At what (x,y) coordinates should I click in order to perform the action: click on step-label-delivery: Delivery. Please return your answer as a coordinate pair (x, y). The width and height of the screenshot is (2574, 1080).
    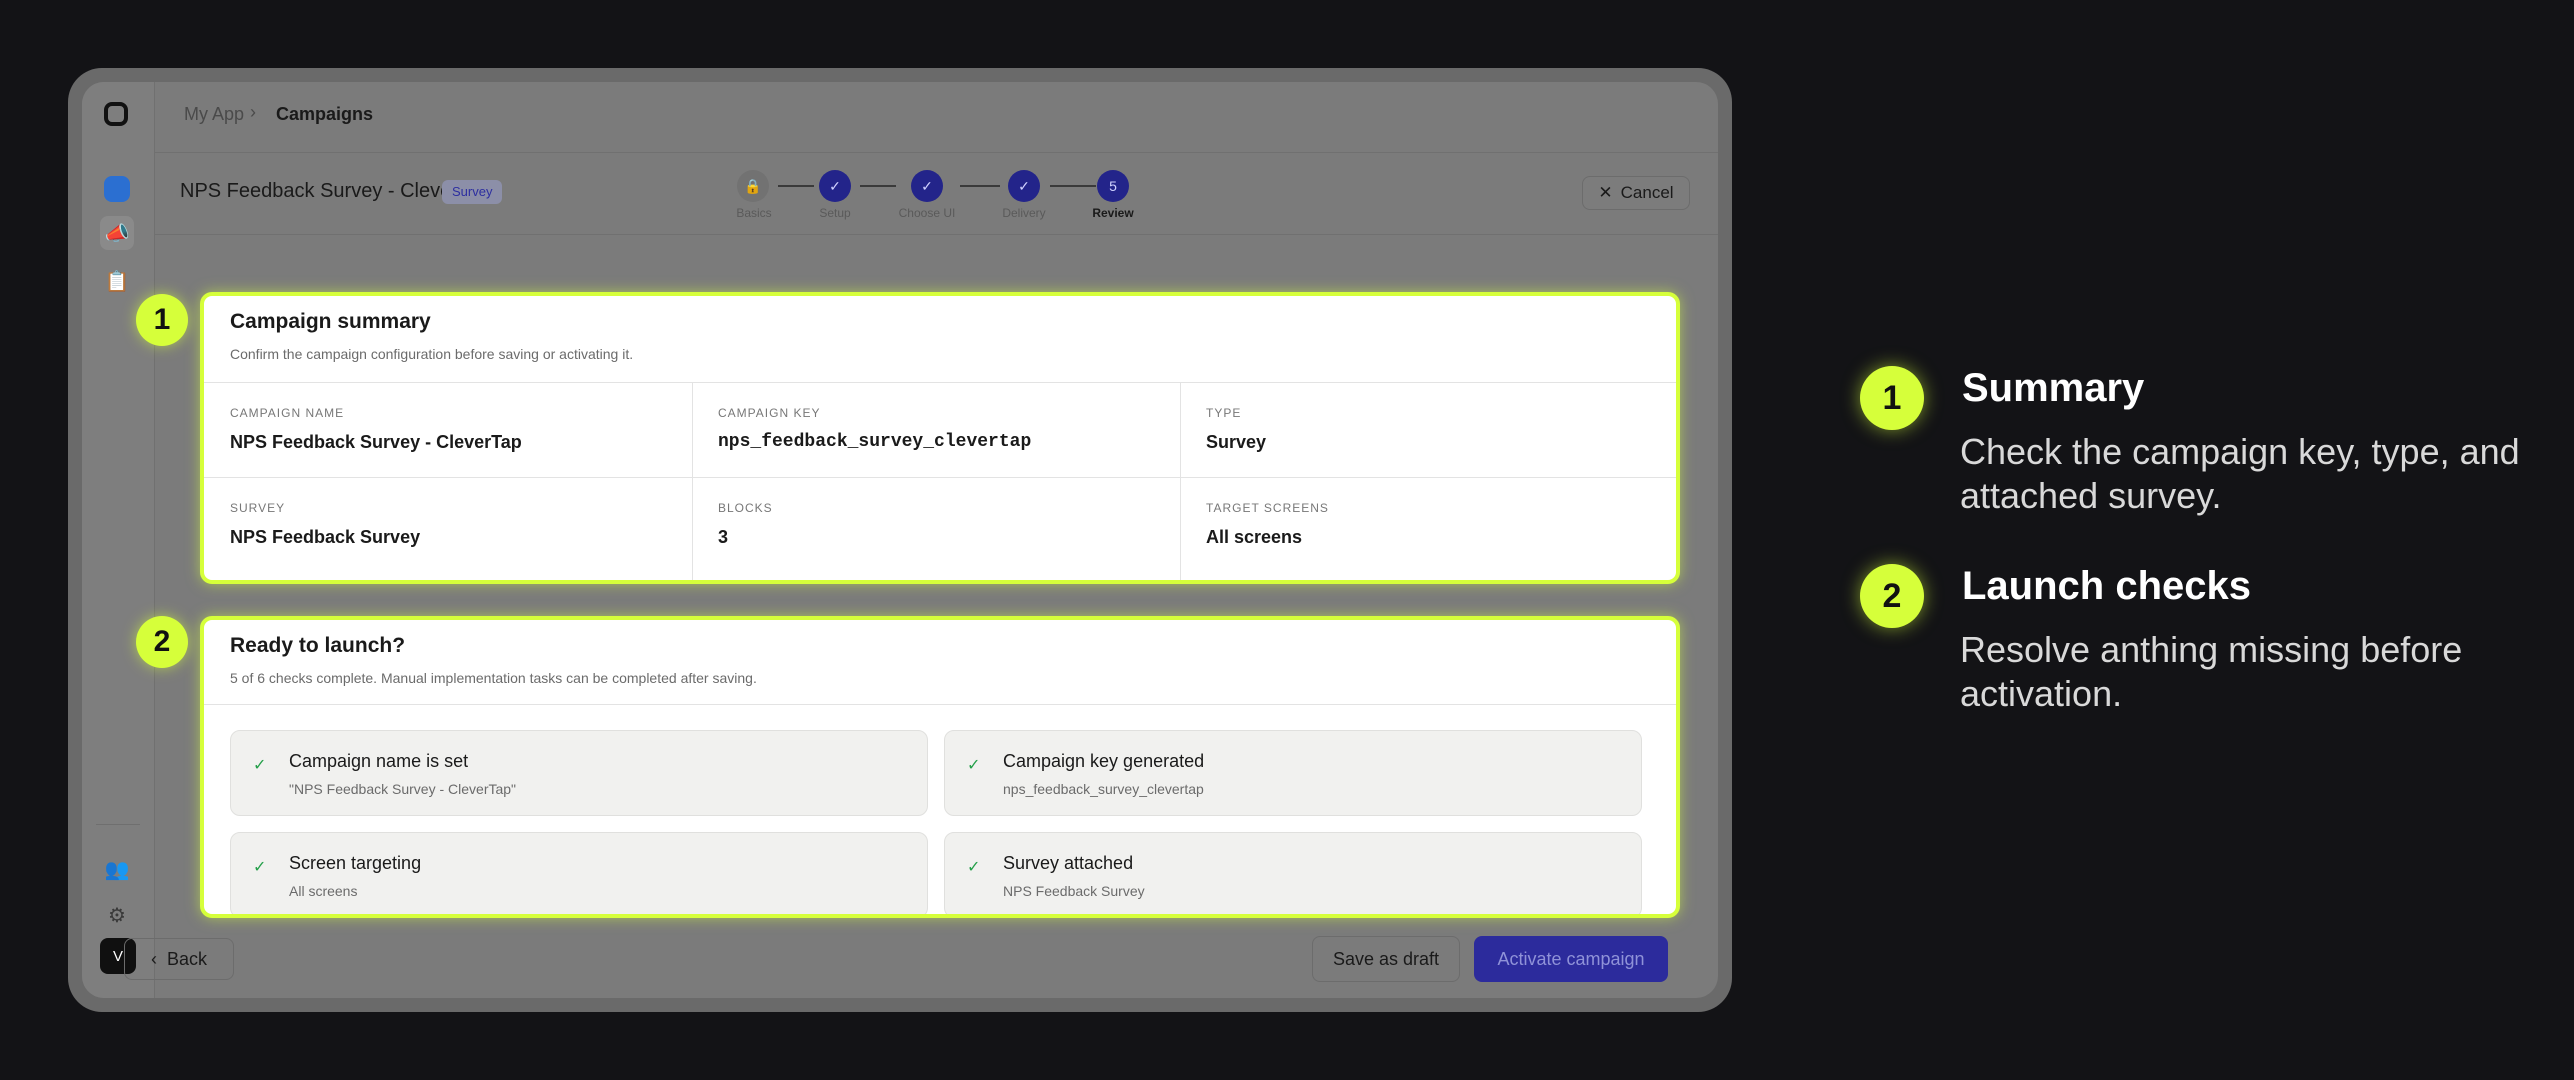
    Looking at the image, I should click on (1024, 213).